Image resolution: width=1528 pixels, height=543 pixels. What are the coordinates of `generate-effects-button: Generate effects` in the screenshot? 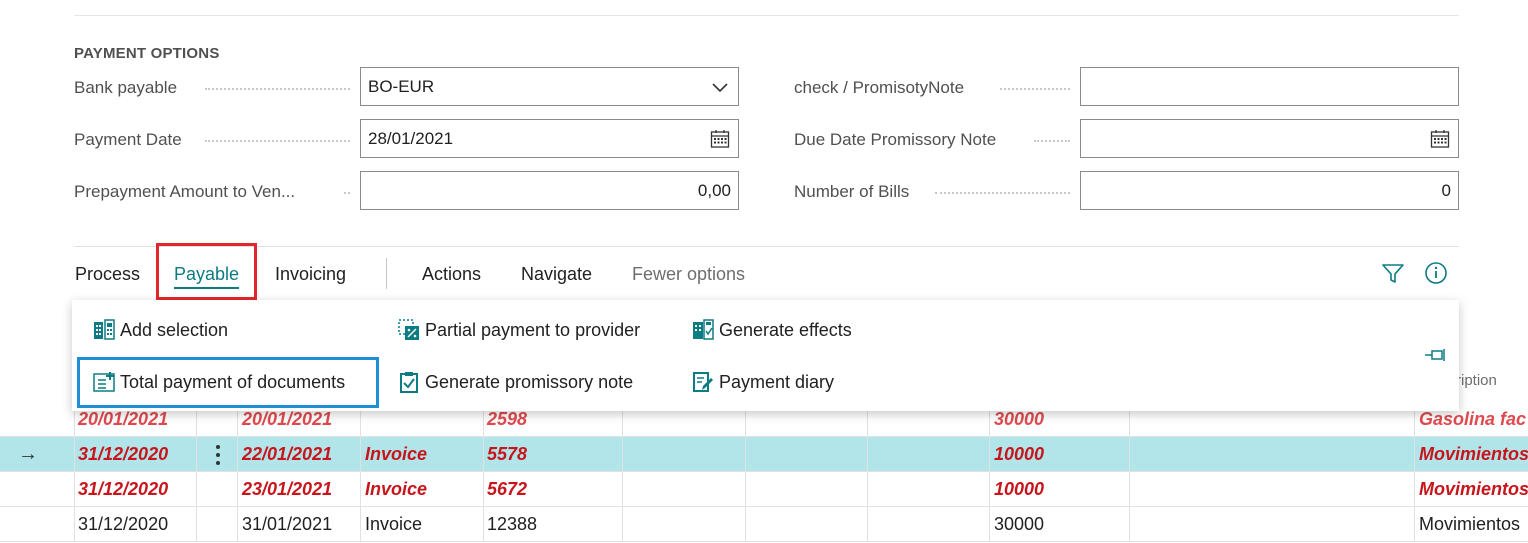 It's located at (771, 330).